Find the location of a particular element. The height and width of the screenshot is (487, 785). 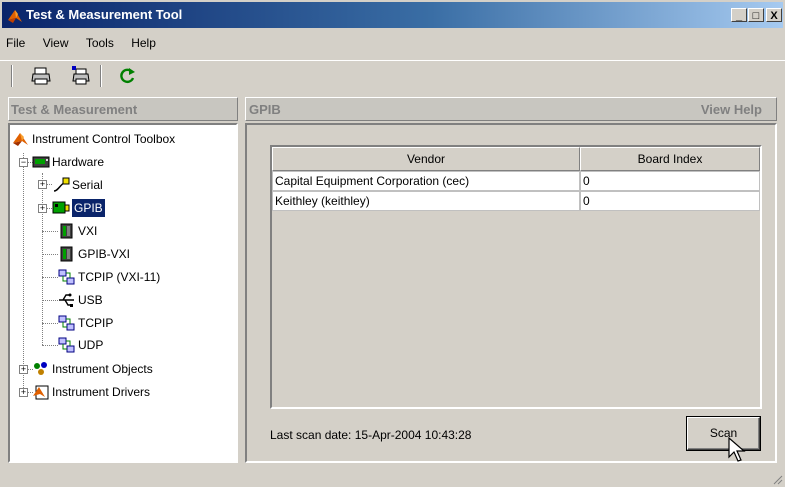

minimize-button: _ is located at coordinates (739, 15).